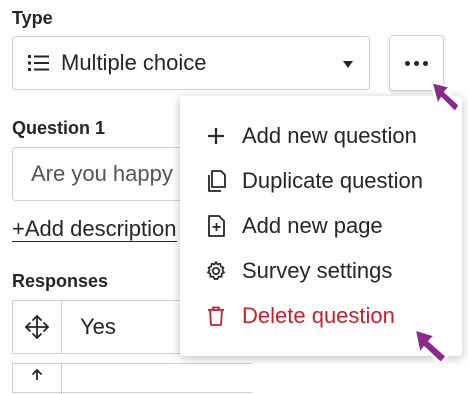 The image size is (468, 394). I want to click on menu-item-delete-question: Delete question, so click(321, 316).